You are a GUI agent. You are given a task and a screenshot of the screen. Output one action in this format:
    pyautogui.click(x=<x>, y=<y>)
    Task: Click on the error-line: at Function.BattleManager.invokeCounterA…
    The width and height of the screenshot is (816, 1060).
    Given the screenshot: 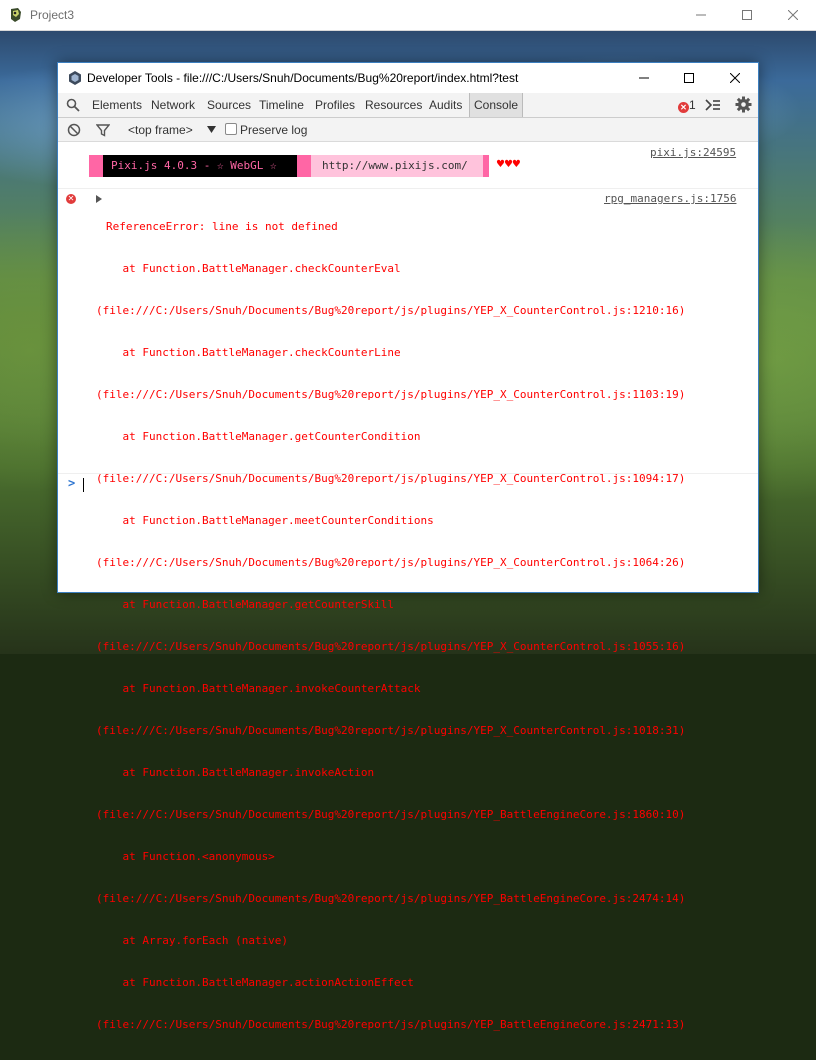 What is the action you would take?
    pyautogui.click(x=258, y=688)
    